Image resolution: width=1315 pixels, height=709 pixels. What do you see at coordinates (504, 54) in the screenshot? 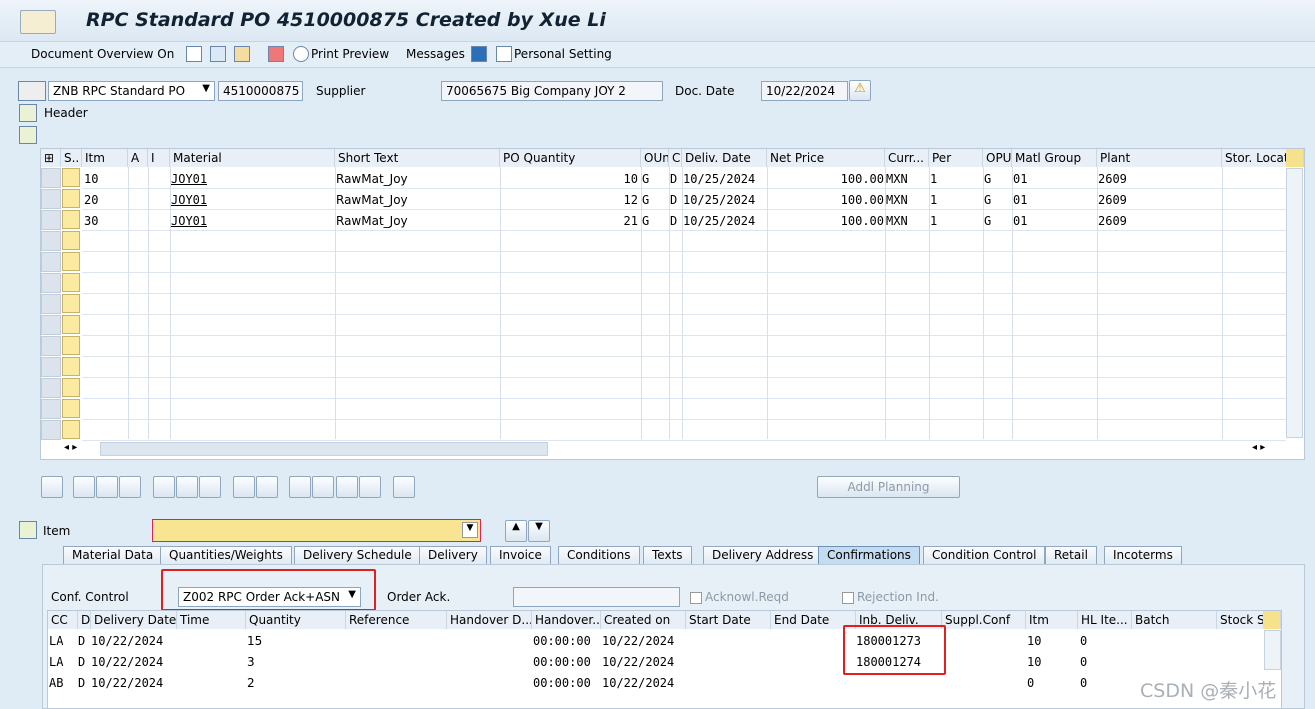
I see `personal-setting-icon` at bounding box center [504, 54].